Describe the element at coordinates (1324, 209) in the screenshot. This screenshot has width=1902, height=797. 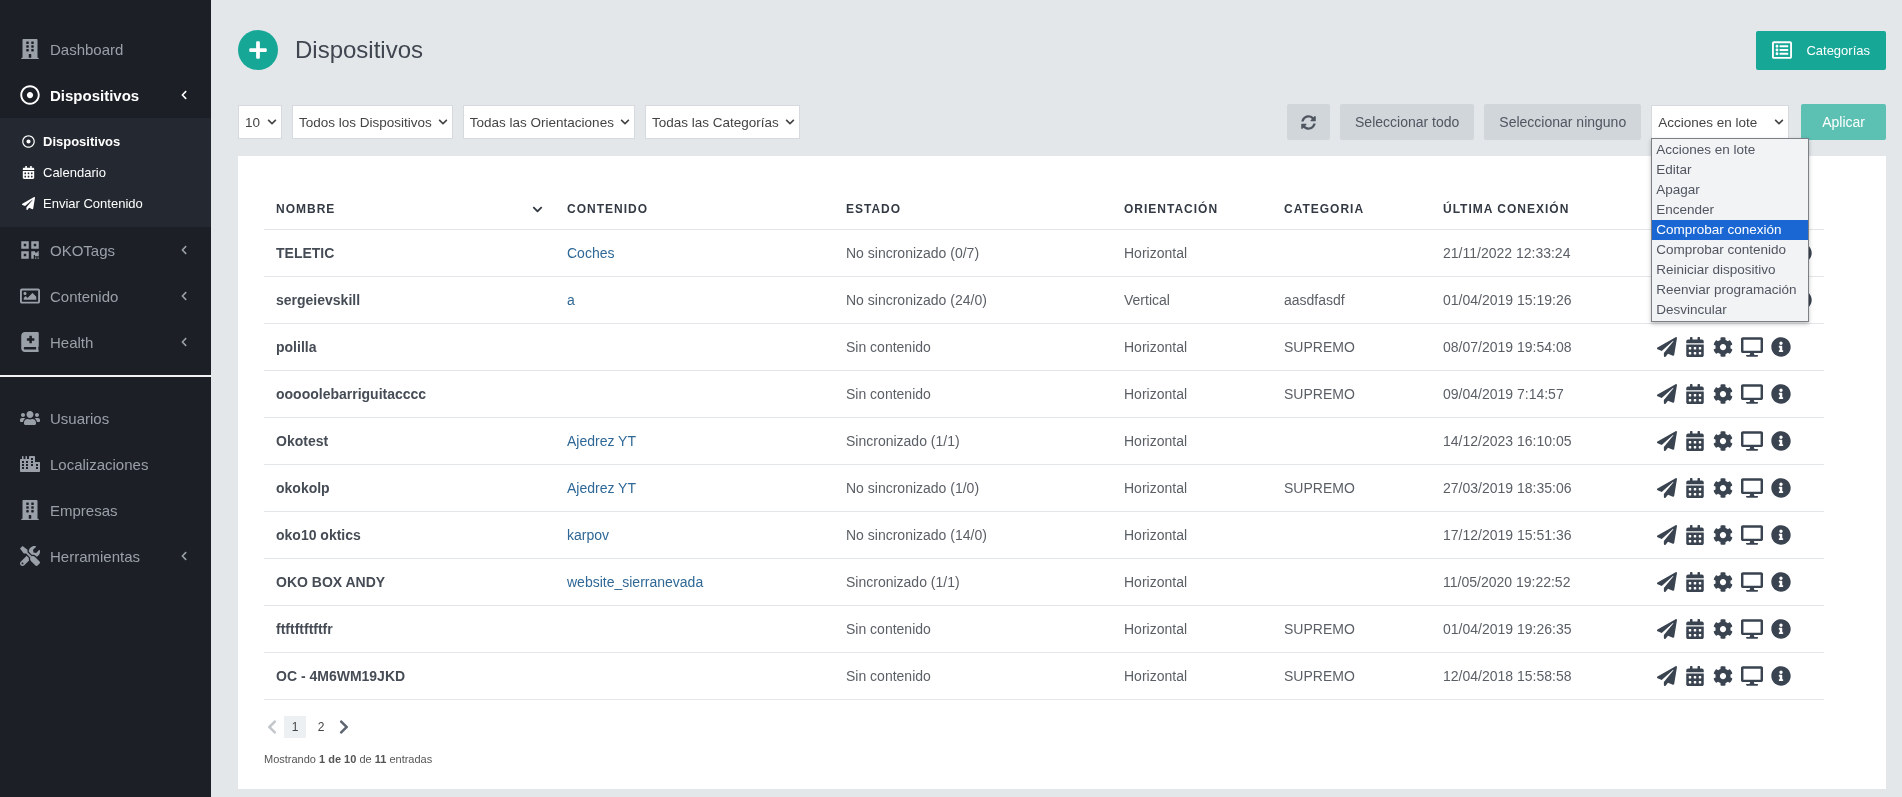
I see `column-header: CATEGORIA` at that location.